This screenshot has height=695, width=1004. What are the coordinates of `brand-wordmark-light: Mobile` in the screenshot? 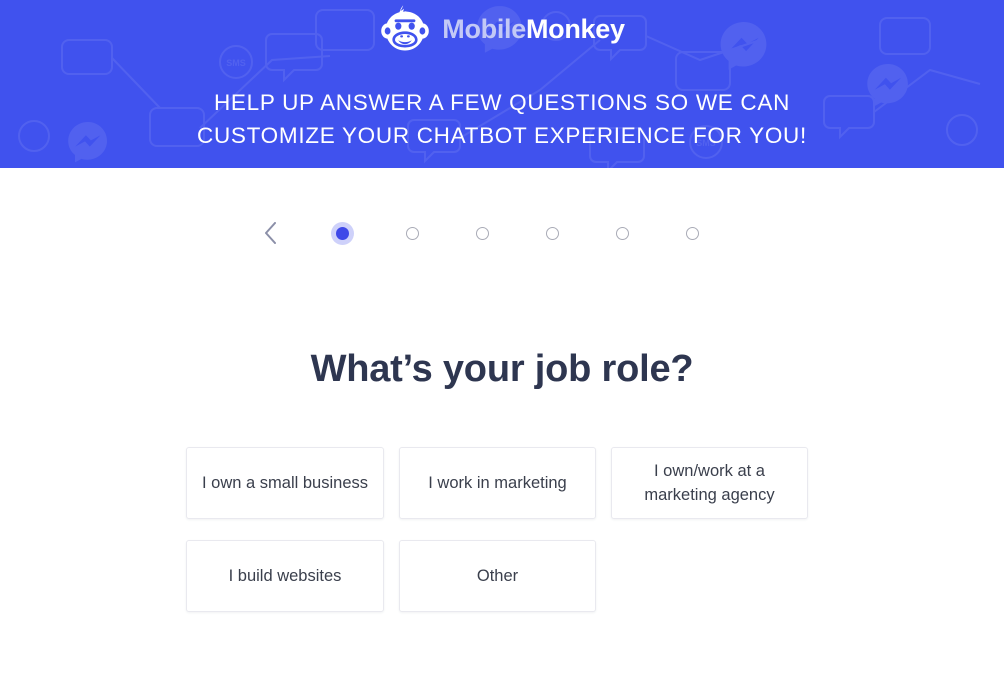 It's located at (484, 28).